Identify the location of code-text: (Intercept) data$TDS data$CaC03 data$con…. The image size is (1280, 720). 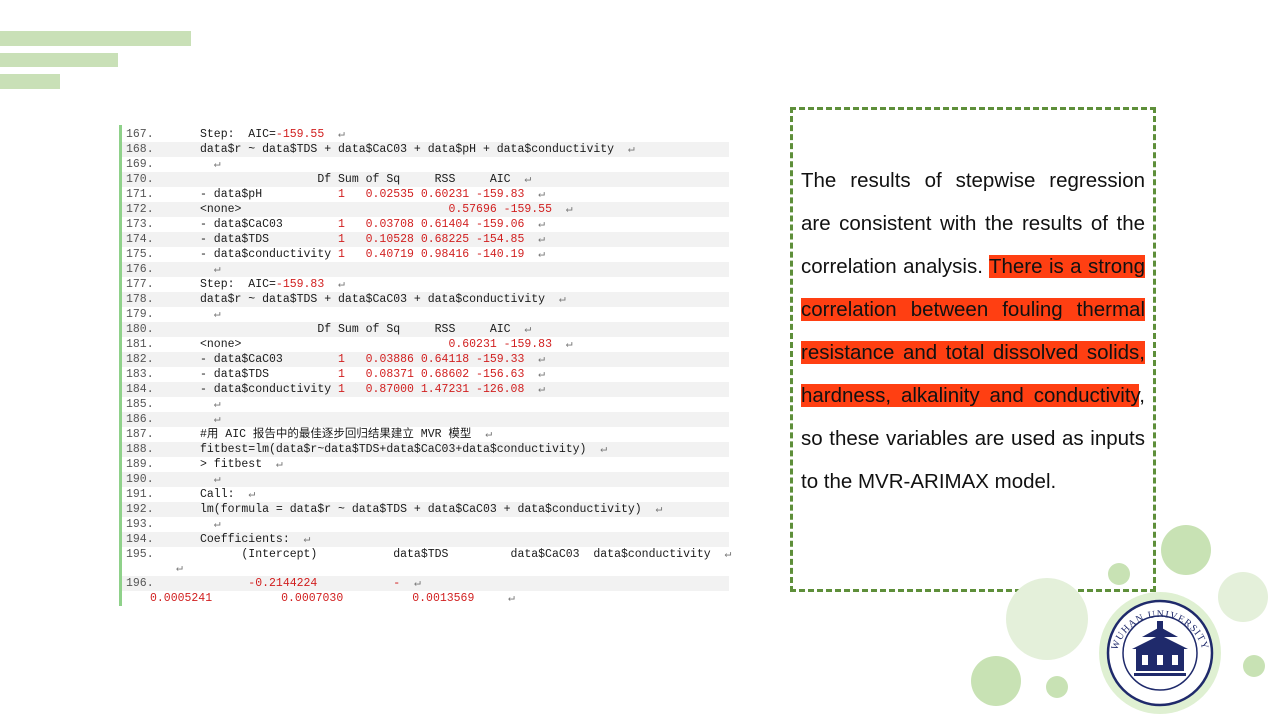
(466, 554).